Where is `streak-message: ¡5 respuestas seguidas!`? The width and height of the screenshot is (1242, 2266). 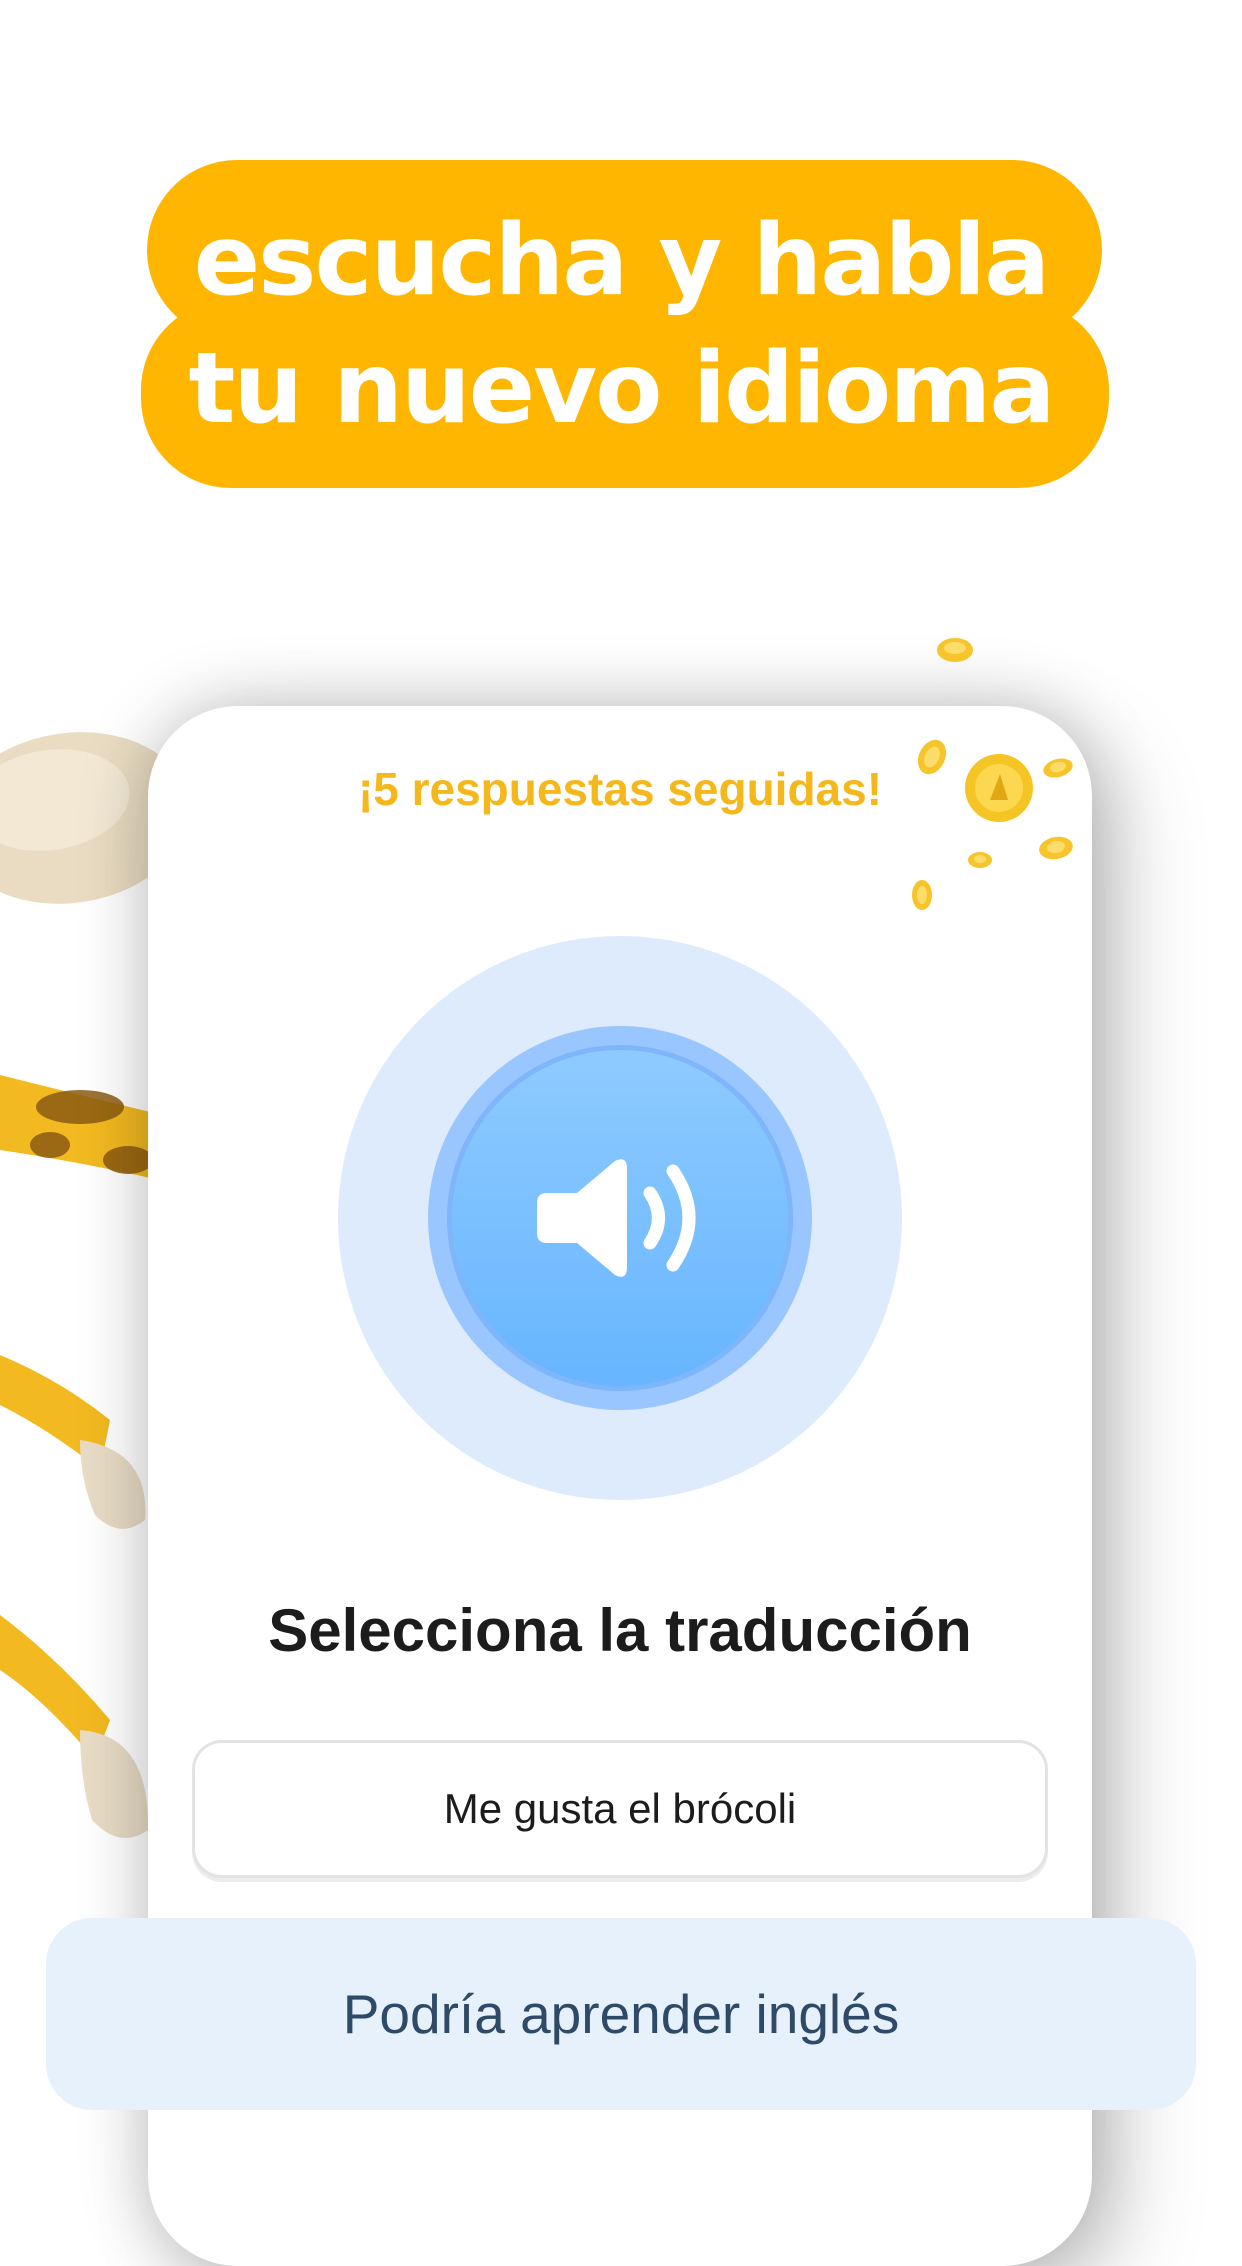 streak-message: ¡5 respuestas seguidas! is located at coordinates (620, 789).